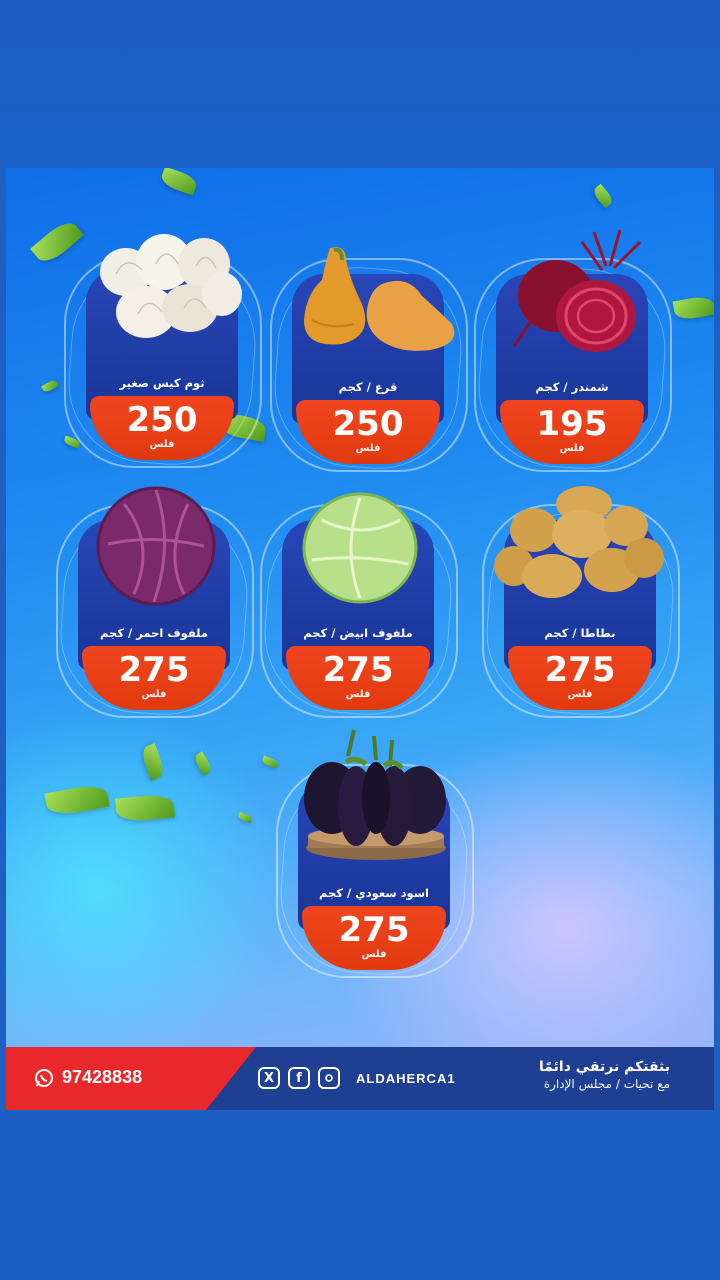  I want to click on eggplant-image, so click(375, 794).